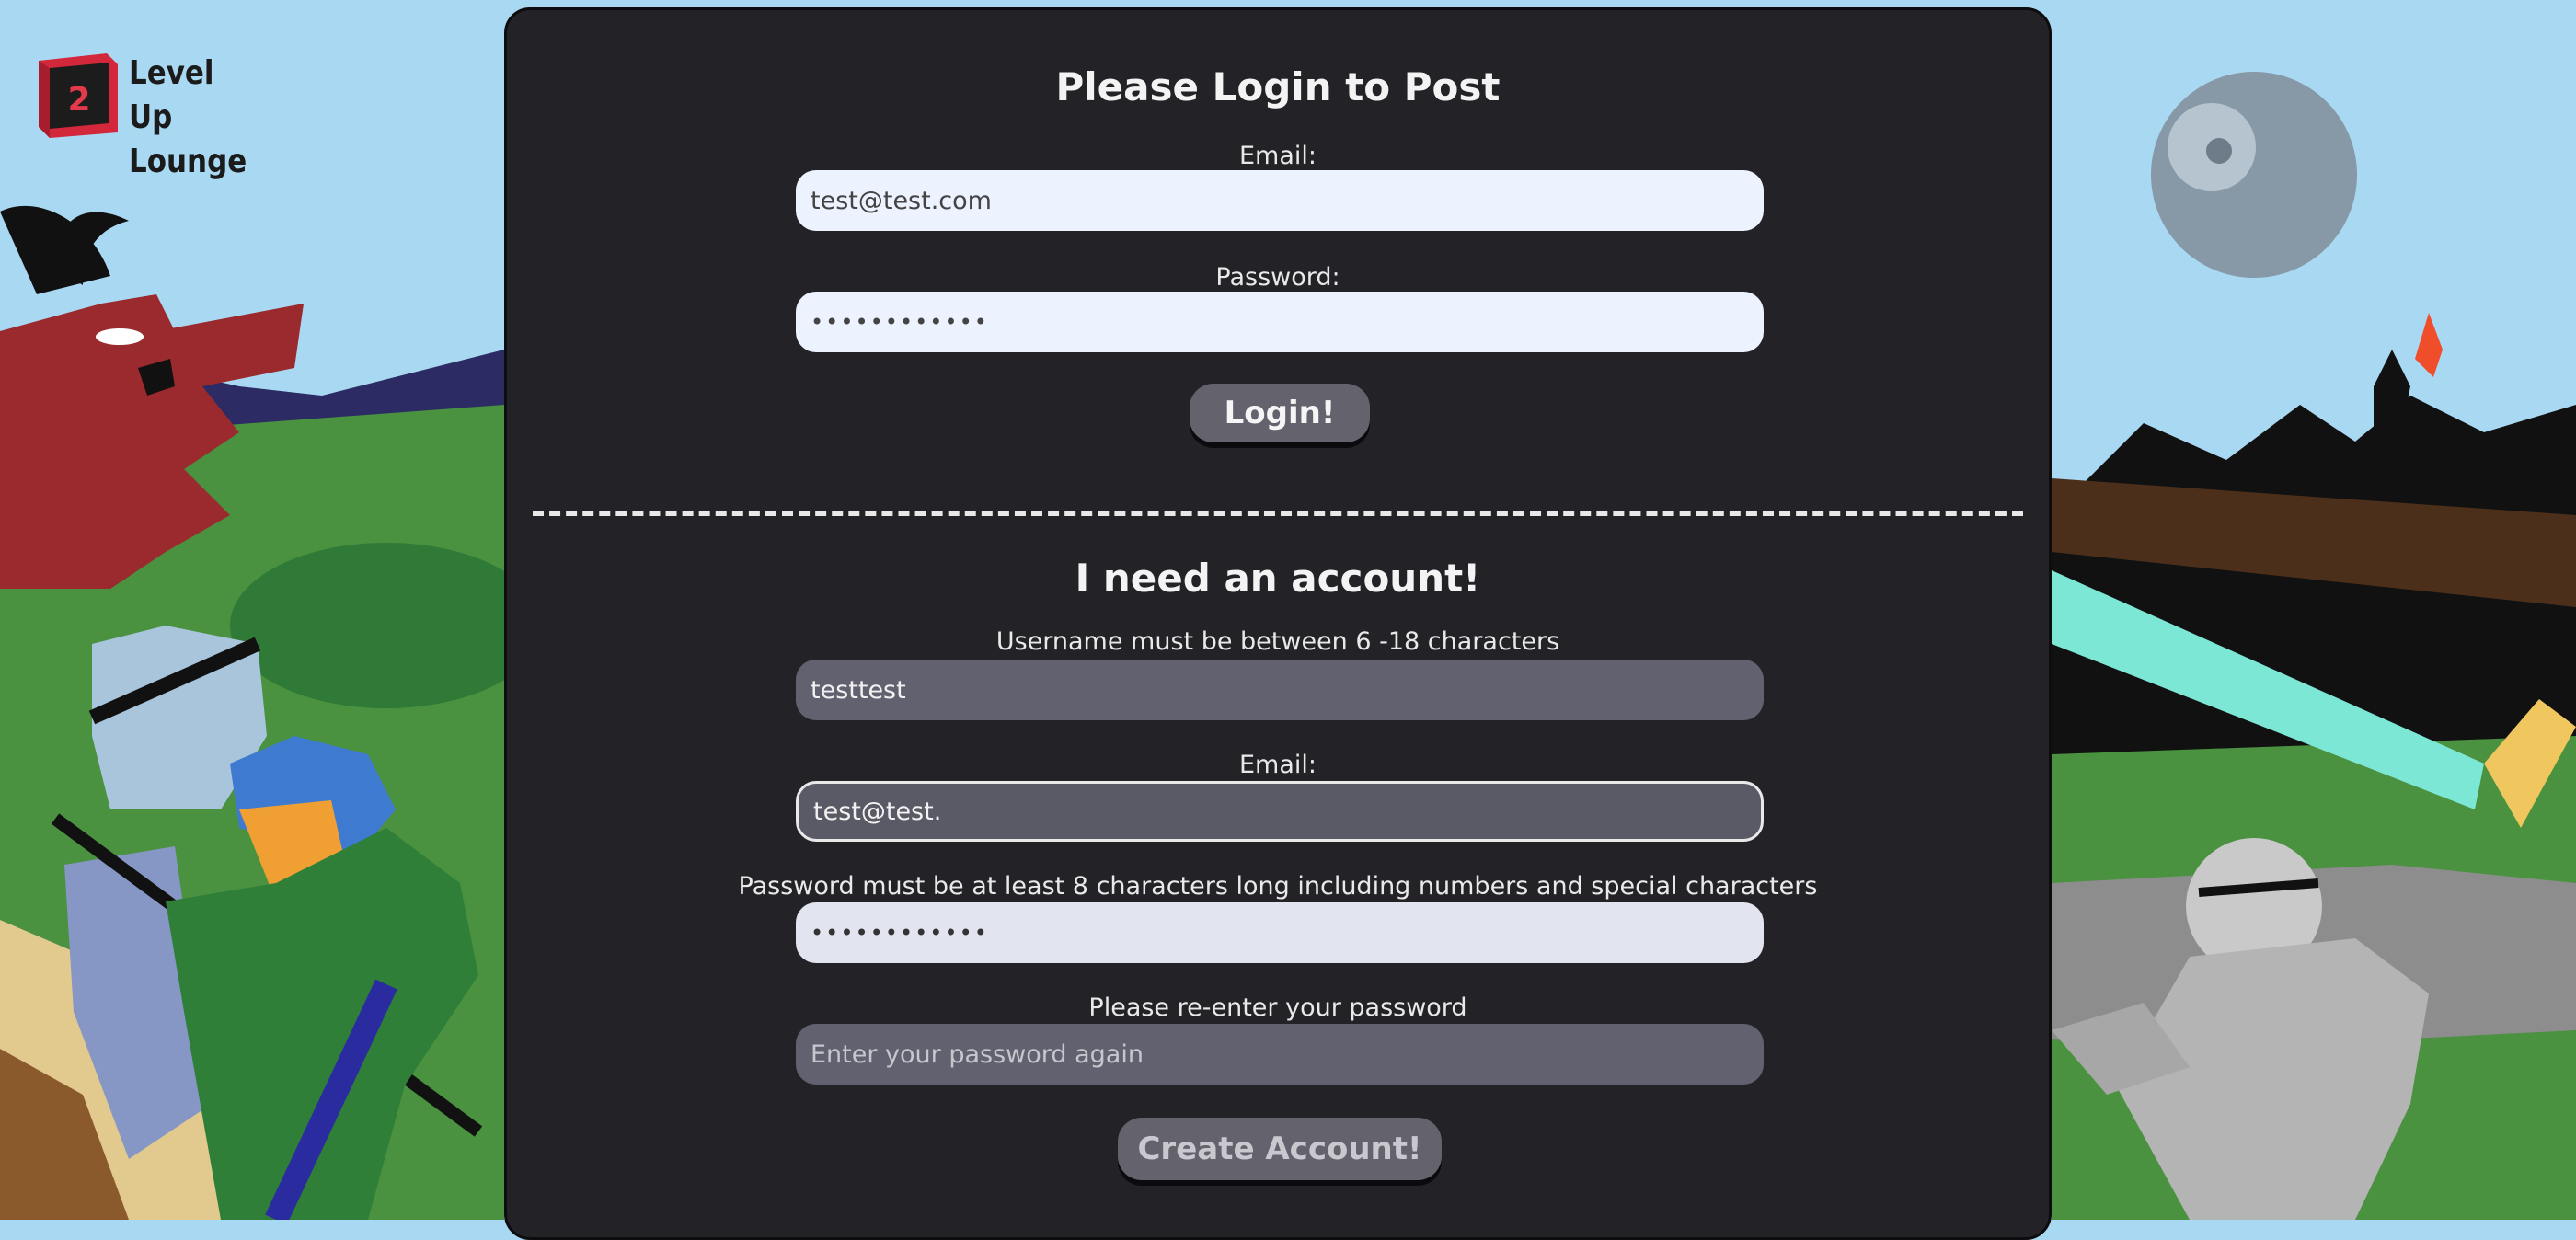 The image size is (2576, 1240). Describe the element at coordinates (1280, 1055) in the screenshot. I see `repassword-input` at that location.